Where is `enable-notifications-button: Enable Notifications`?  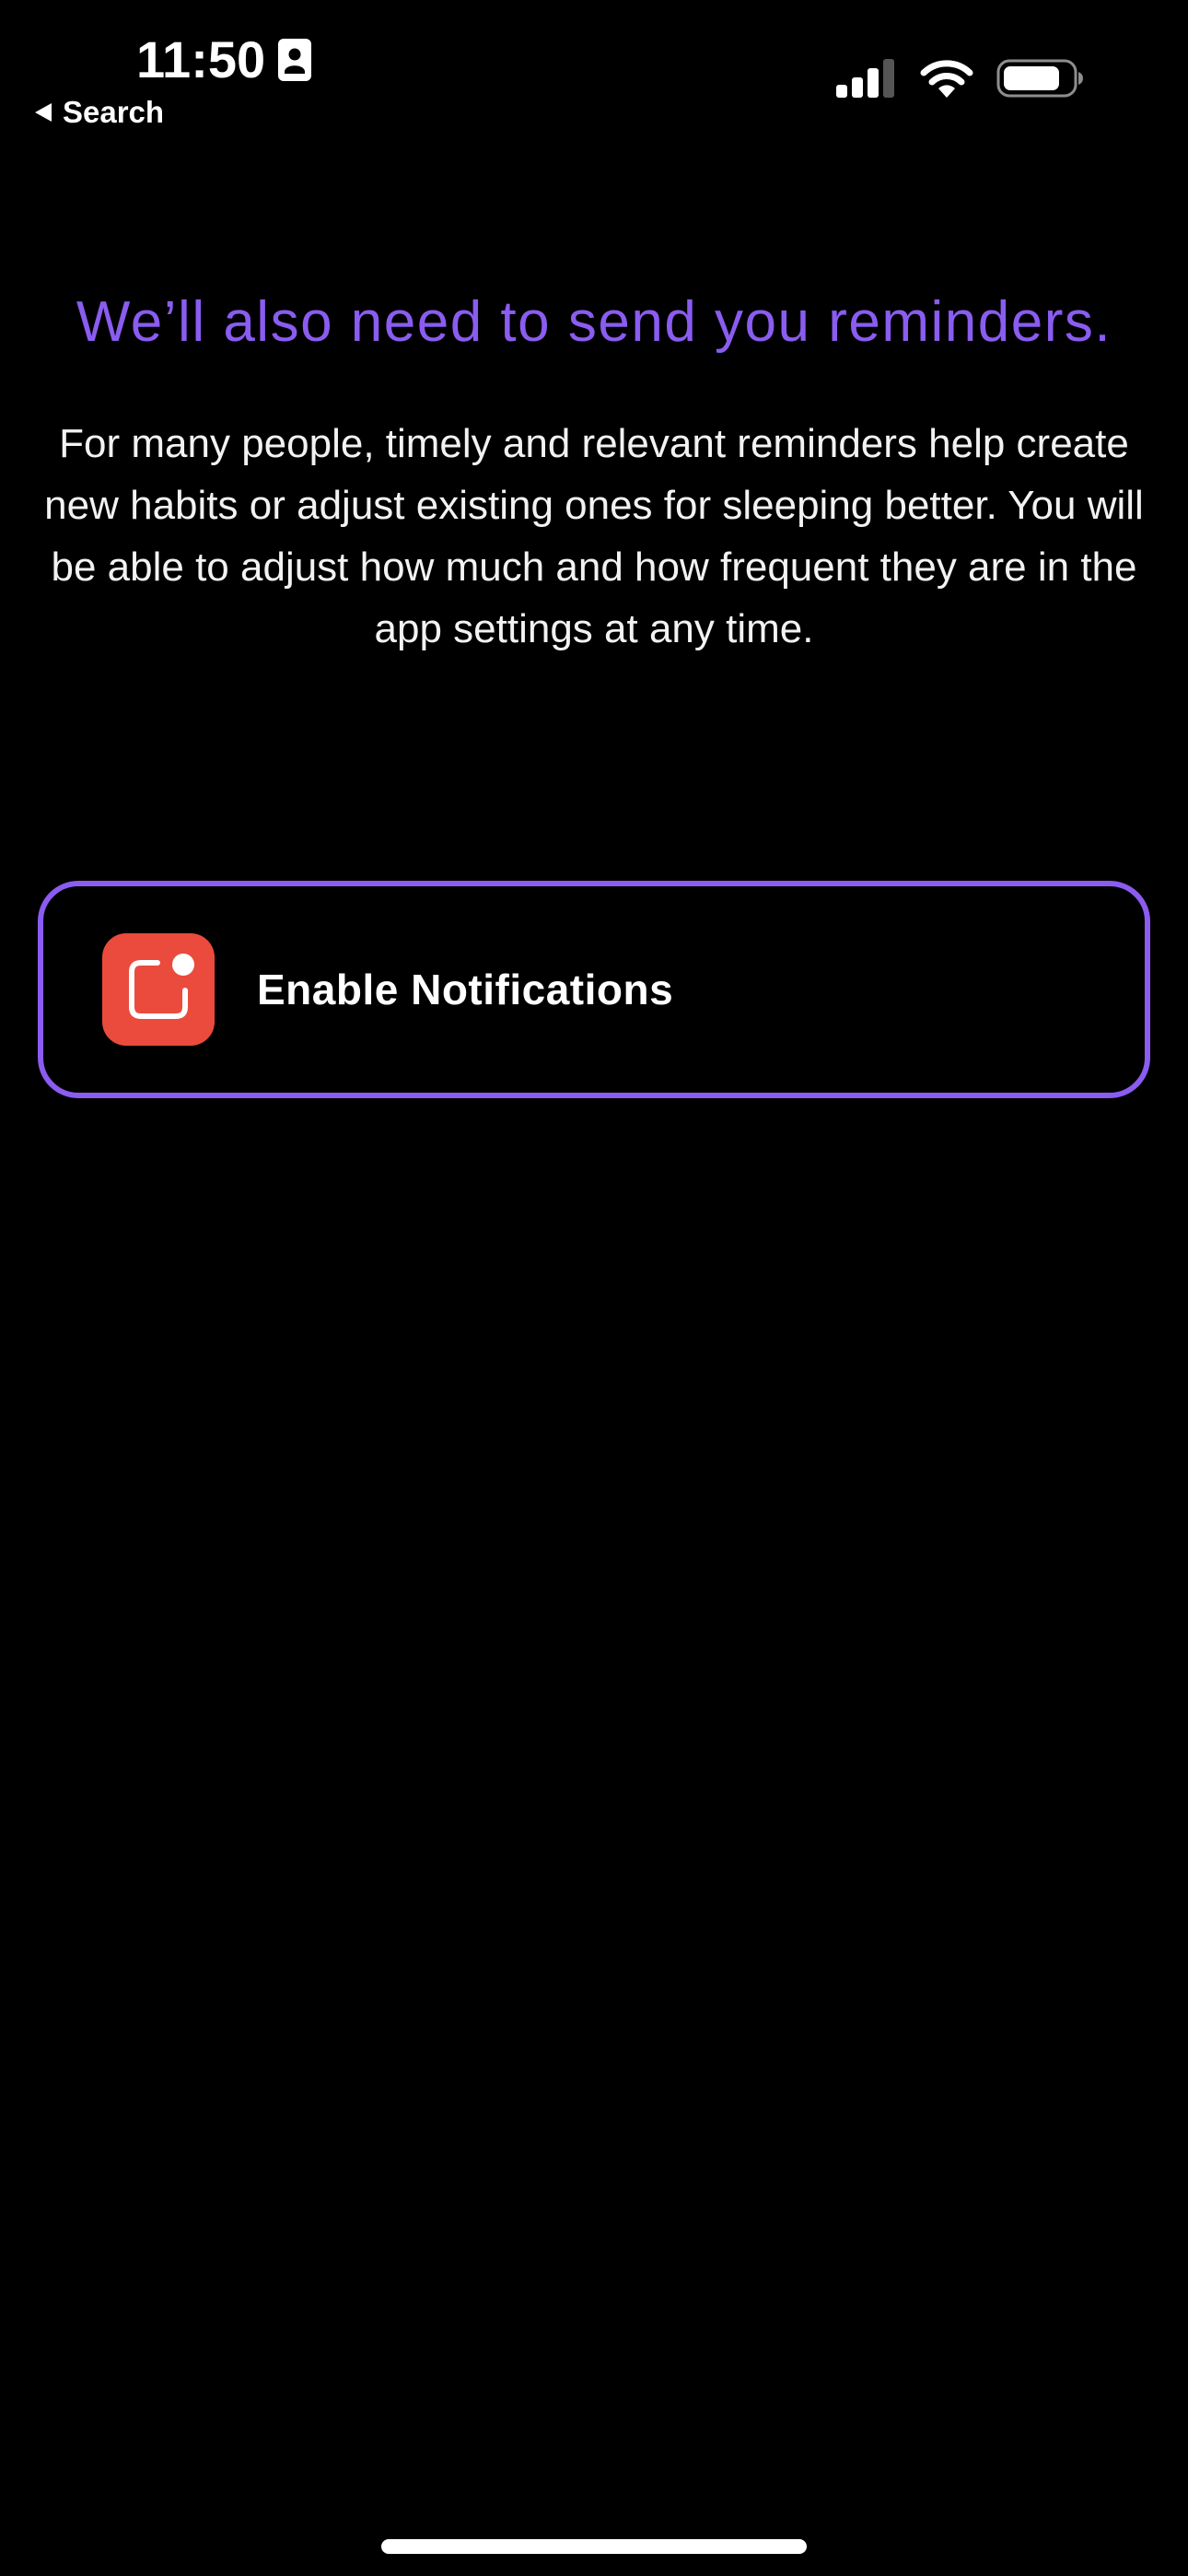
enable-notifications-button: Enable Notifications is located at coordinates (594, 989).